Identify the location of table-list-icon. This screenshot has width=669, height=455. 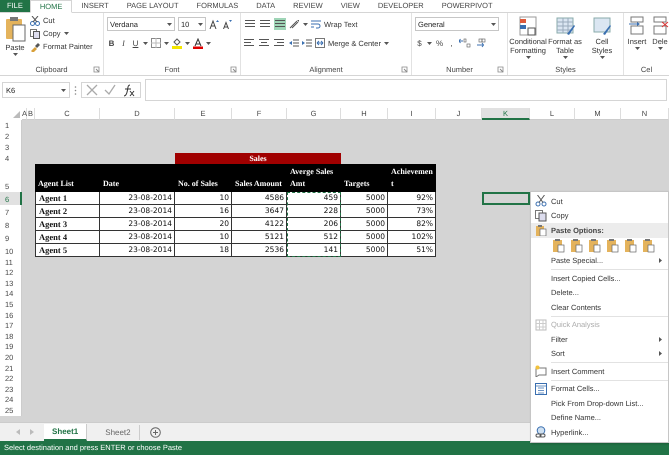
(541, 388).